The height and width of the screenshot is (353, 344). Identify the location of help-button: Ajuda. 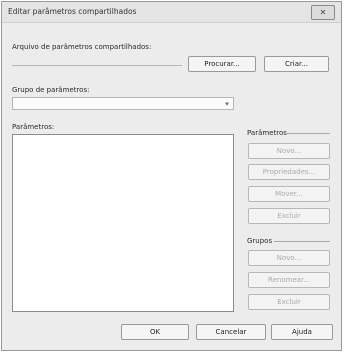
(302, 332).